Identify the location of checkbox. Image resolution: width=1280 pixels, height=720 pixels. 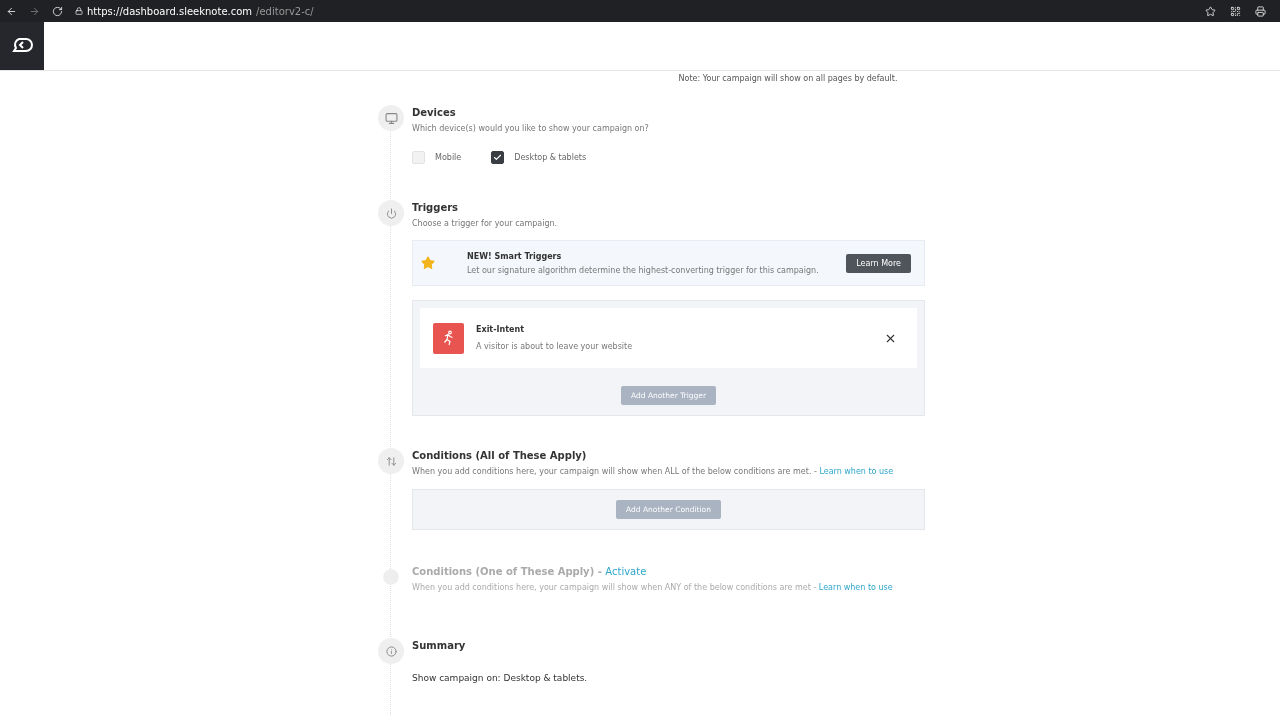
(498, 157).